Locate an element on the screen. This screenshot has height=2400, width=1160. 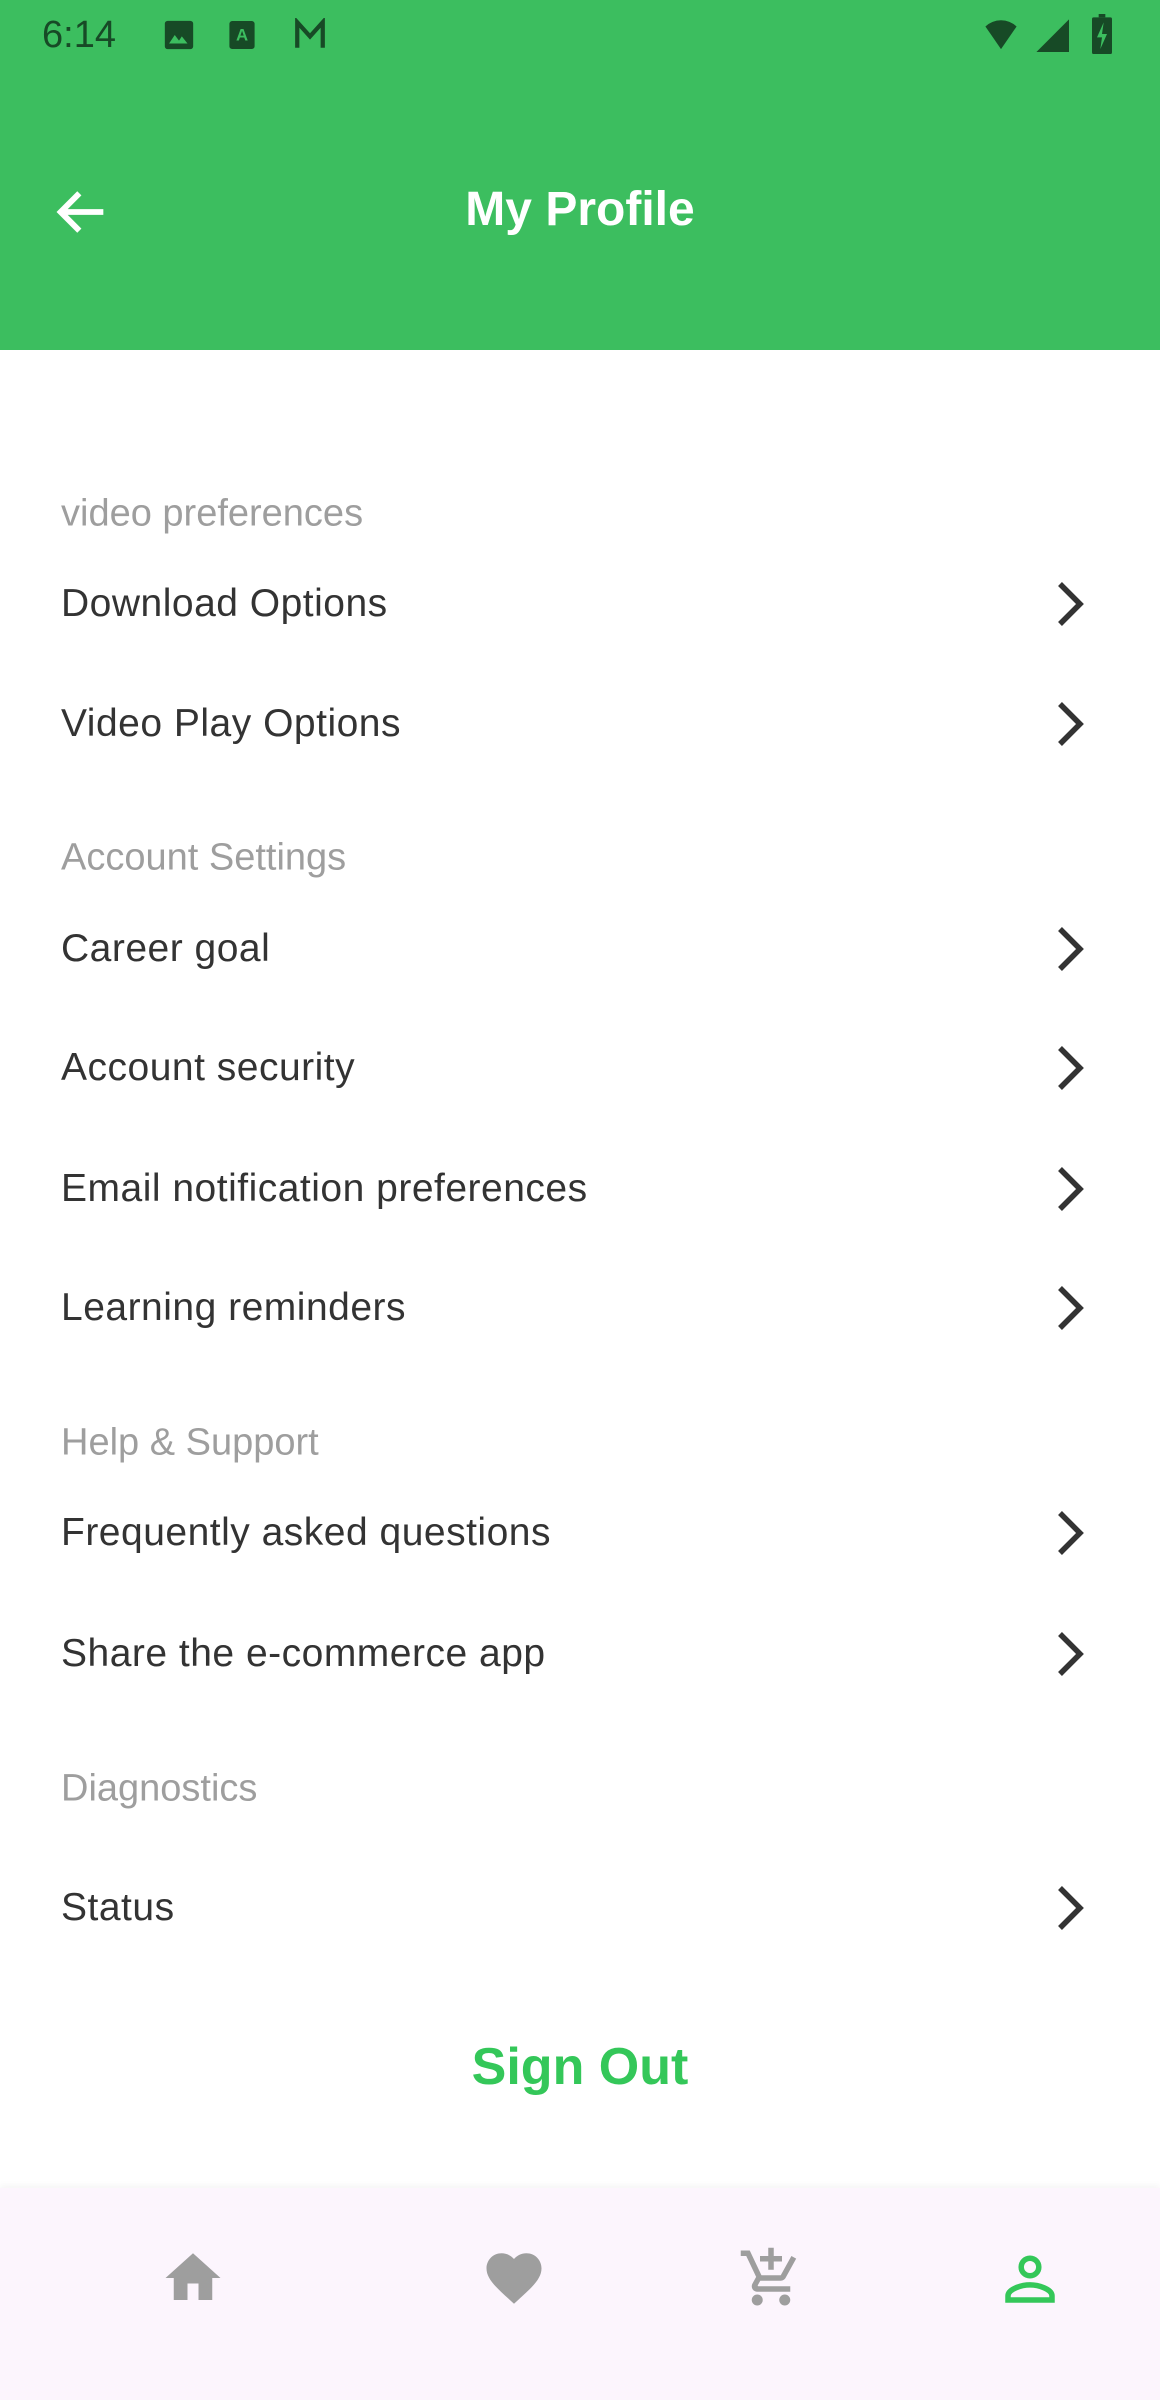
menu-item-label: Email notification preferences is located at coordinates (324, 1188).